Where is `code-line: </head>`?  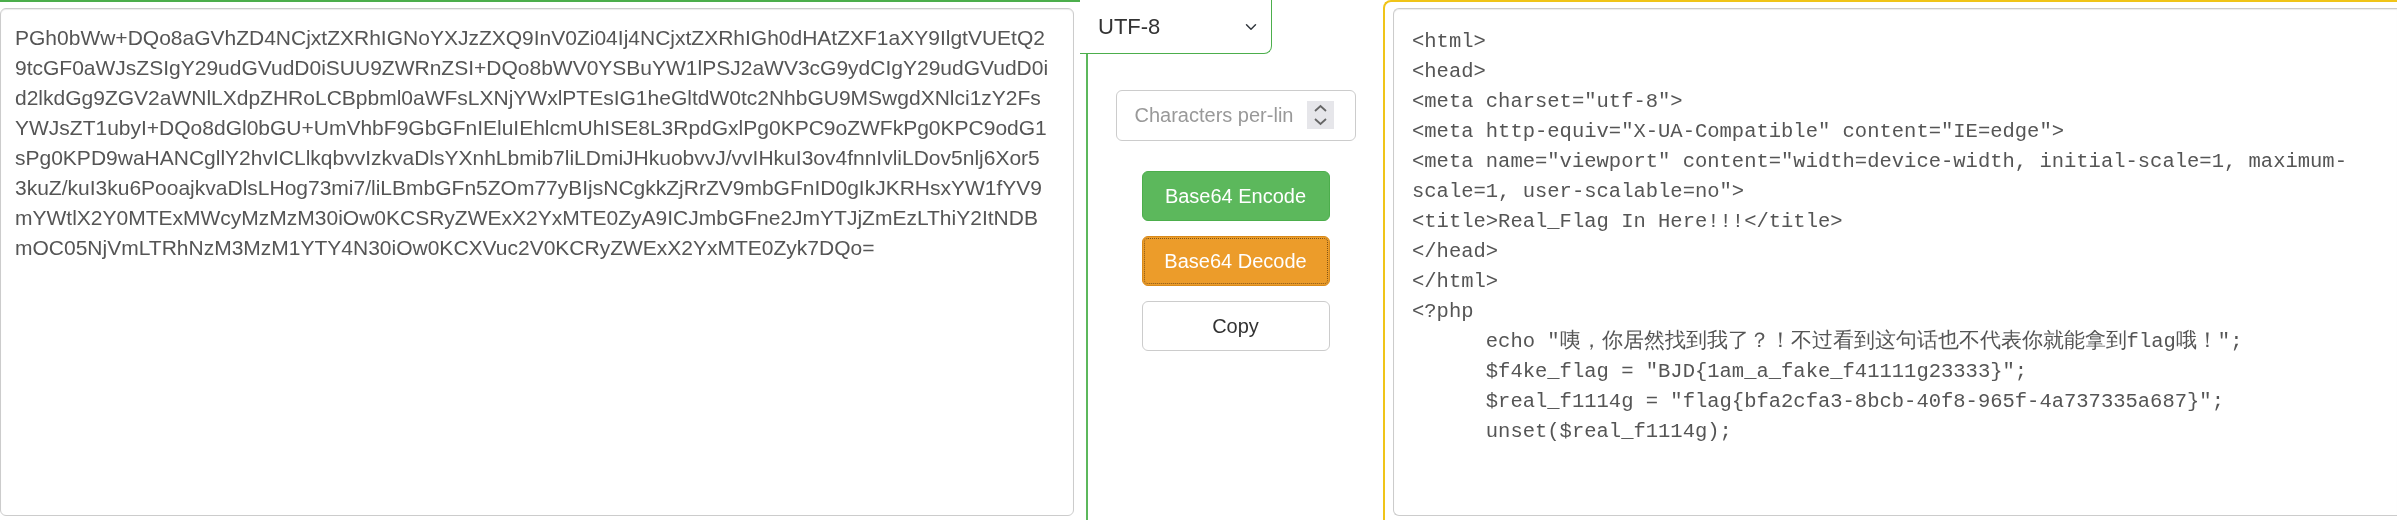 code-line: </head> is located at coordinates (1456, 252).